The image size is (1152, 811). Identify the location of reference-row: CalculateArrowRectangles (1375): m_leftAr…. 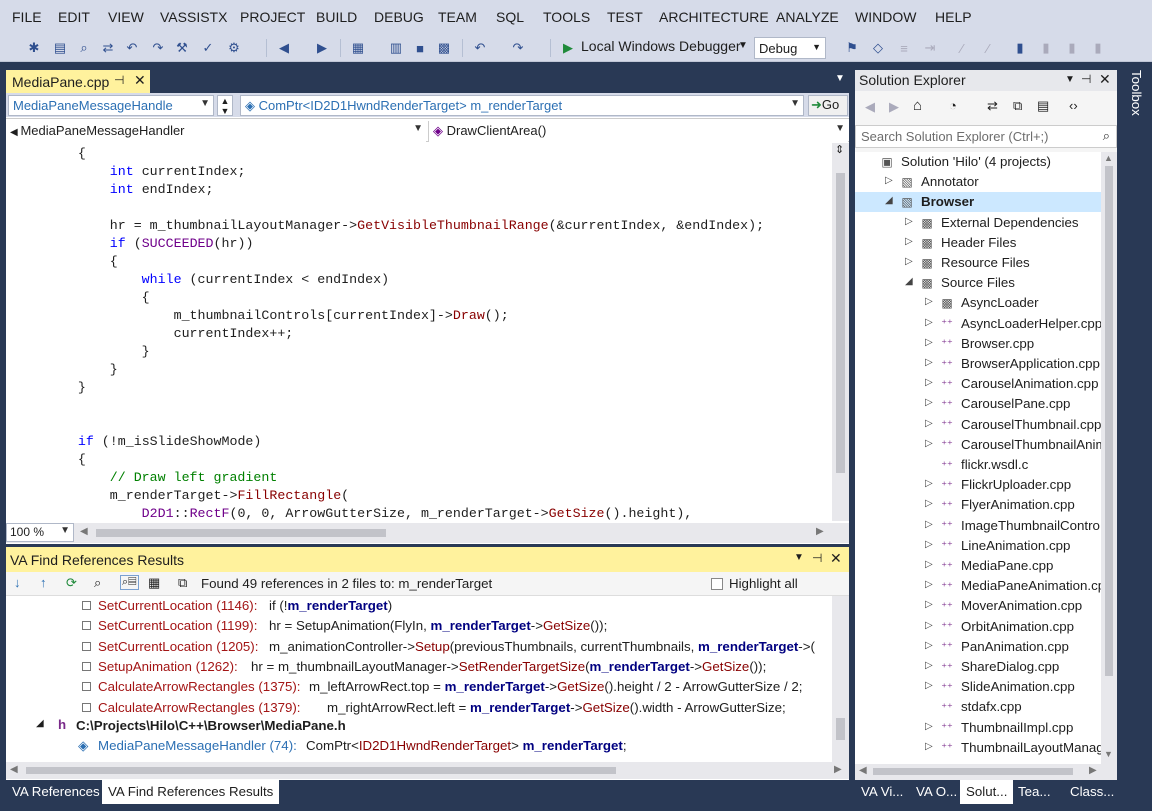
(419, 687).